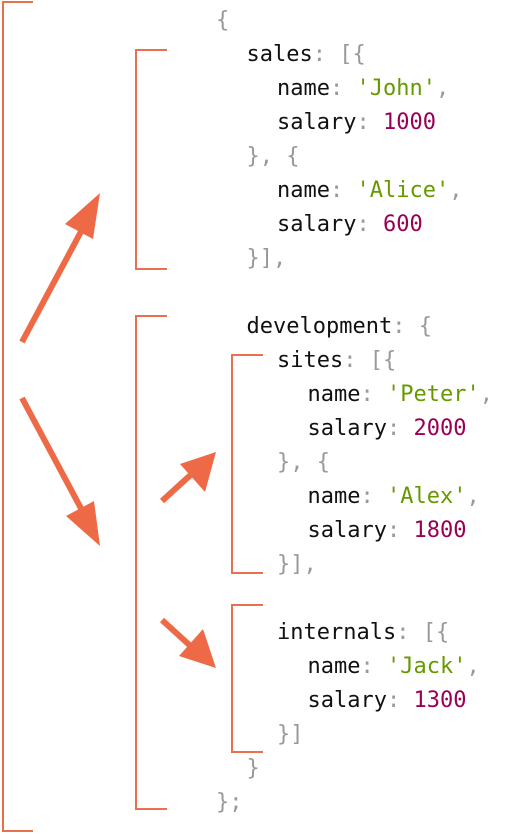 The width and height of the screenshot is (517, 834). What do you see at coordinates (310, 360) in the screenshot?
I see `code-key: sites` at bounding box center [310, 360].